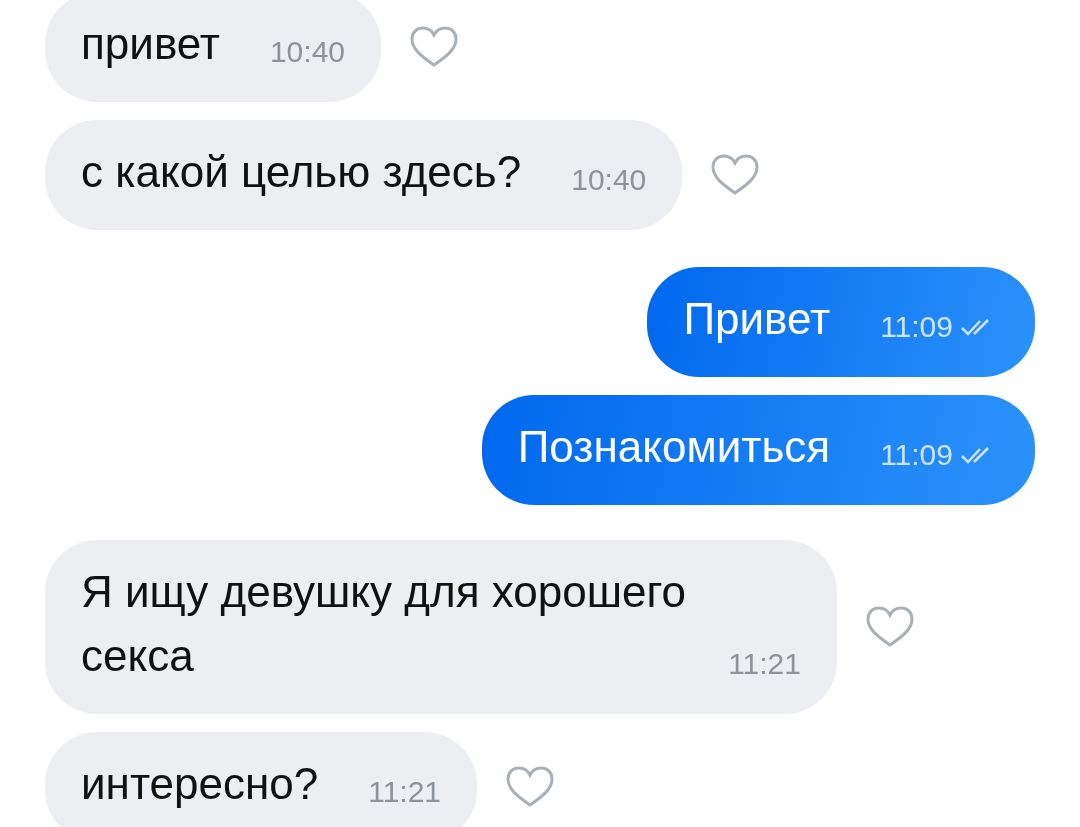  What do you see at coordinates (301, 171) in the screenshot?
I see `message-text: с какой целью здесь?` at bounding box center [301, 171].